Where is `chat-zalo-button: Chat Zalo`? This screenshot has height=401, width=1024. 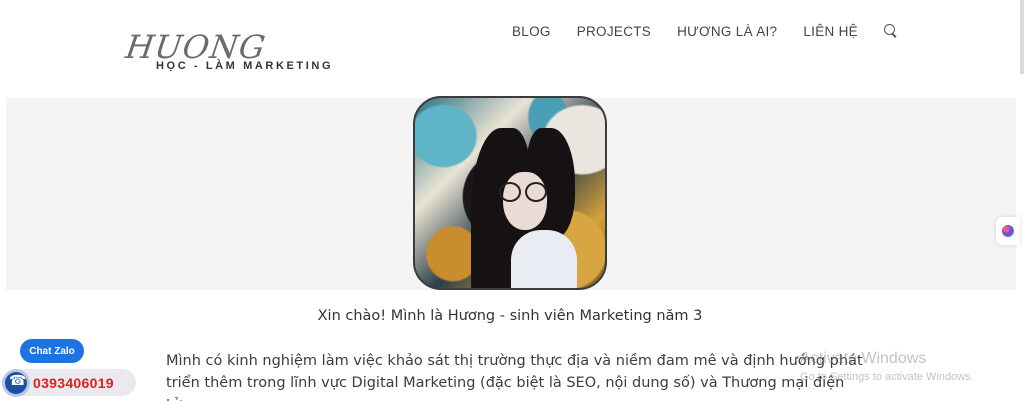 chat-zalo-button: Chat Zalo is located at coordinates (52, 351).